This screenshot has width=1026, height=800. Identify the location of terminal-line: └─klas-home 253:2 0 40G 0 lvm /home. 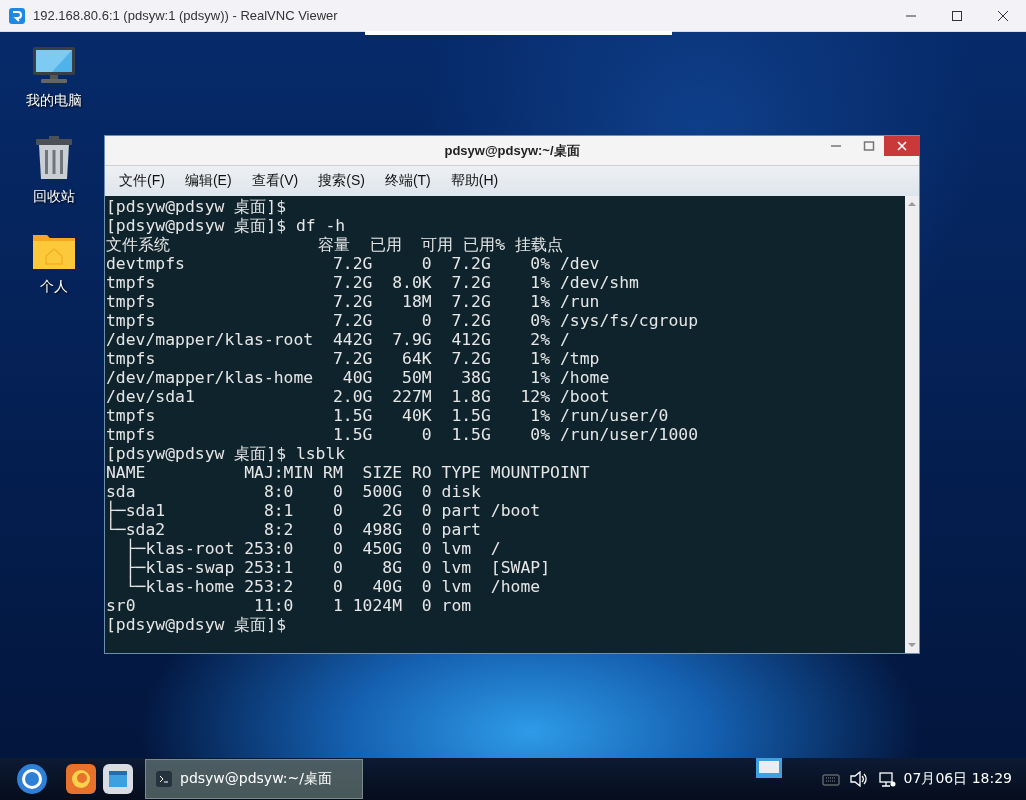
(333, 586).